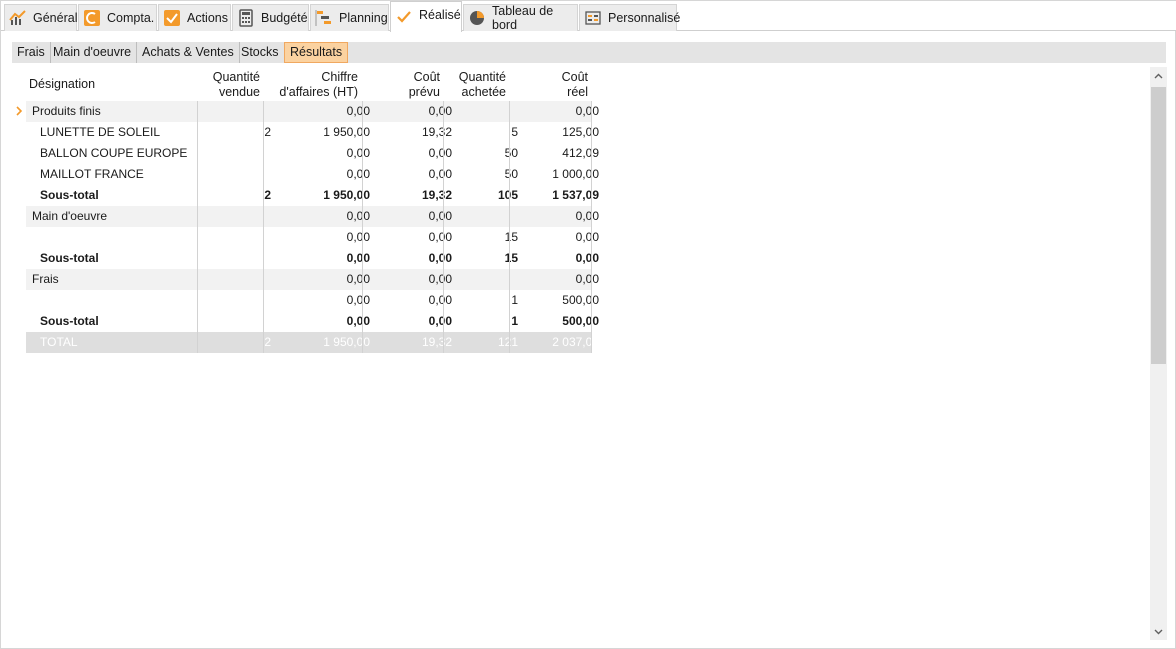 The image size is (1176, 649). Describe the element at coordinates (580, 132) in the screenshot. I see `cell-cout-reel: 125,00` at that location.